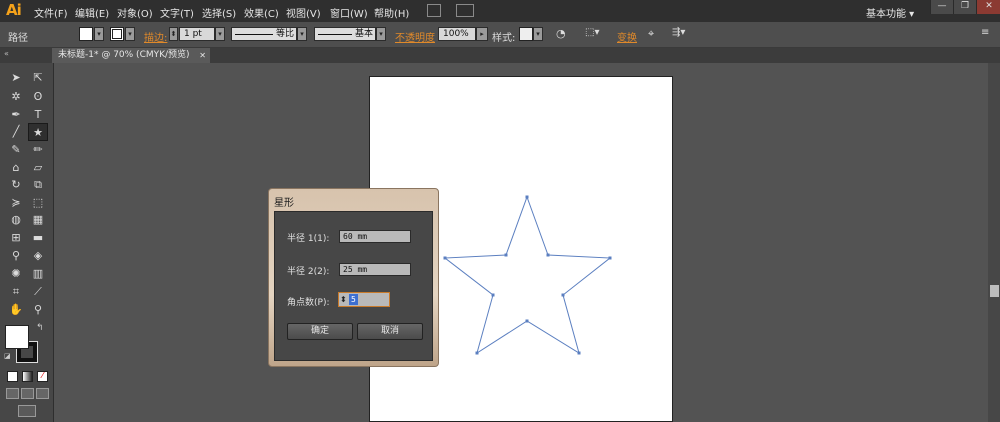  Describe the element at coordinates (375, 269) in the screenshot. I see `radius2-input: 25 mm` at that location.